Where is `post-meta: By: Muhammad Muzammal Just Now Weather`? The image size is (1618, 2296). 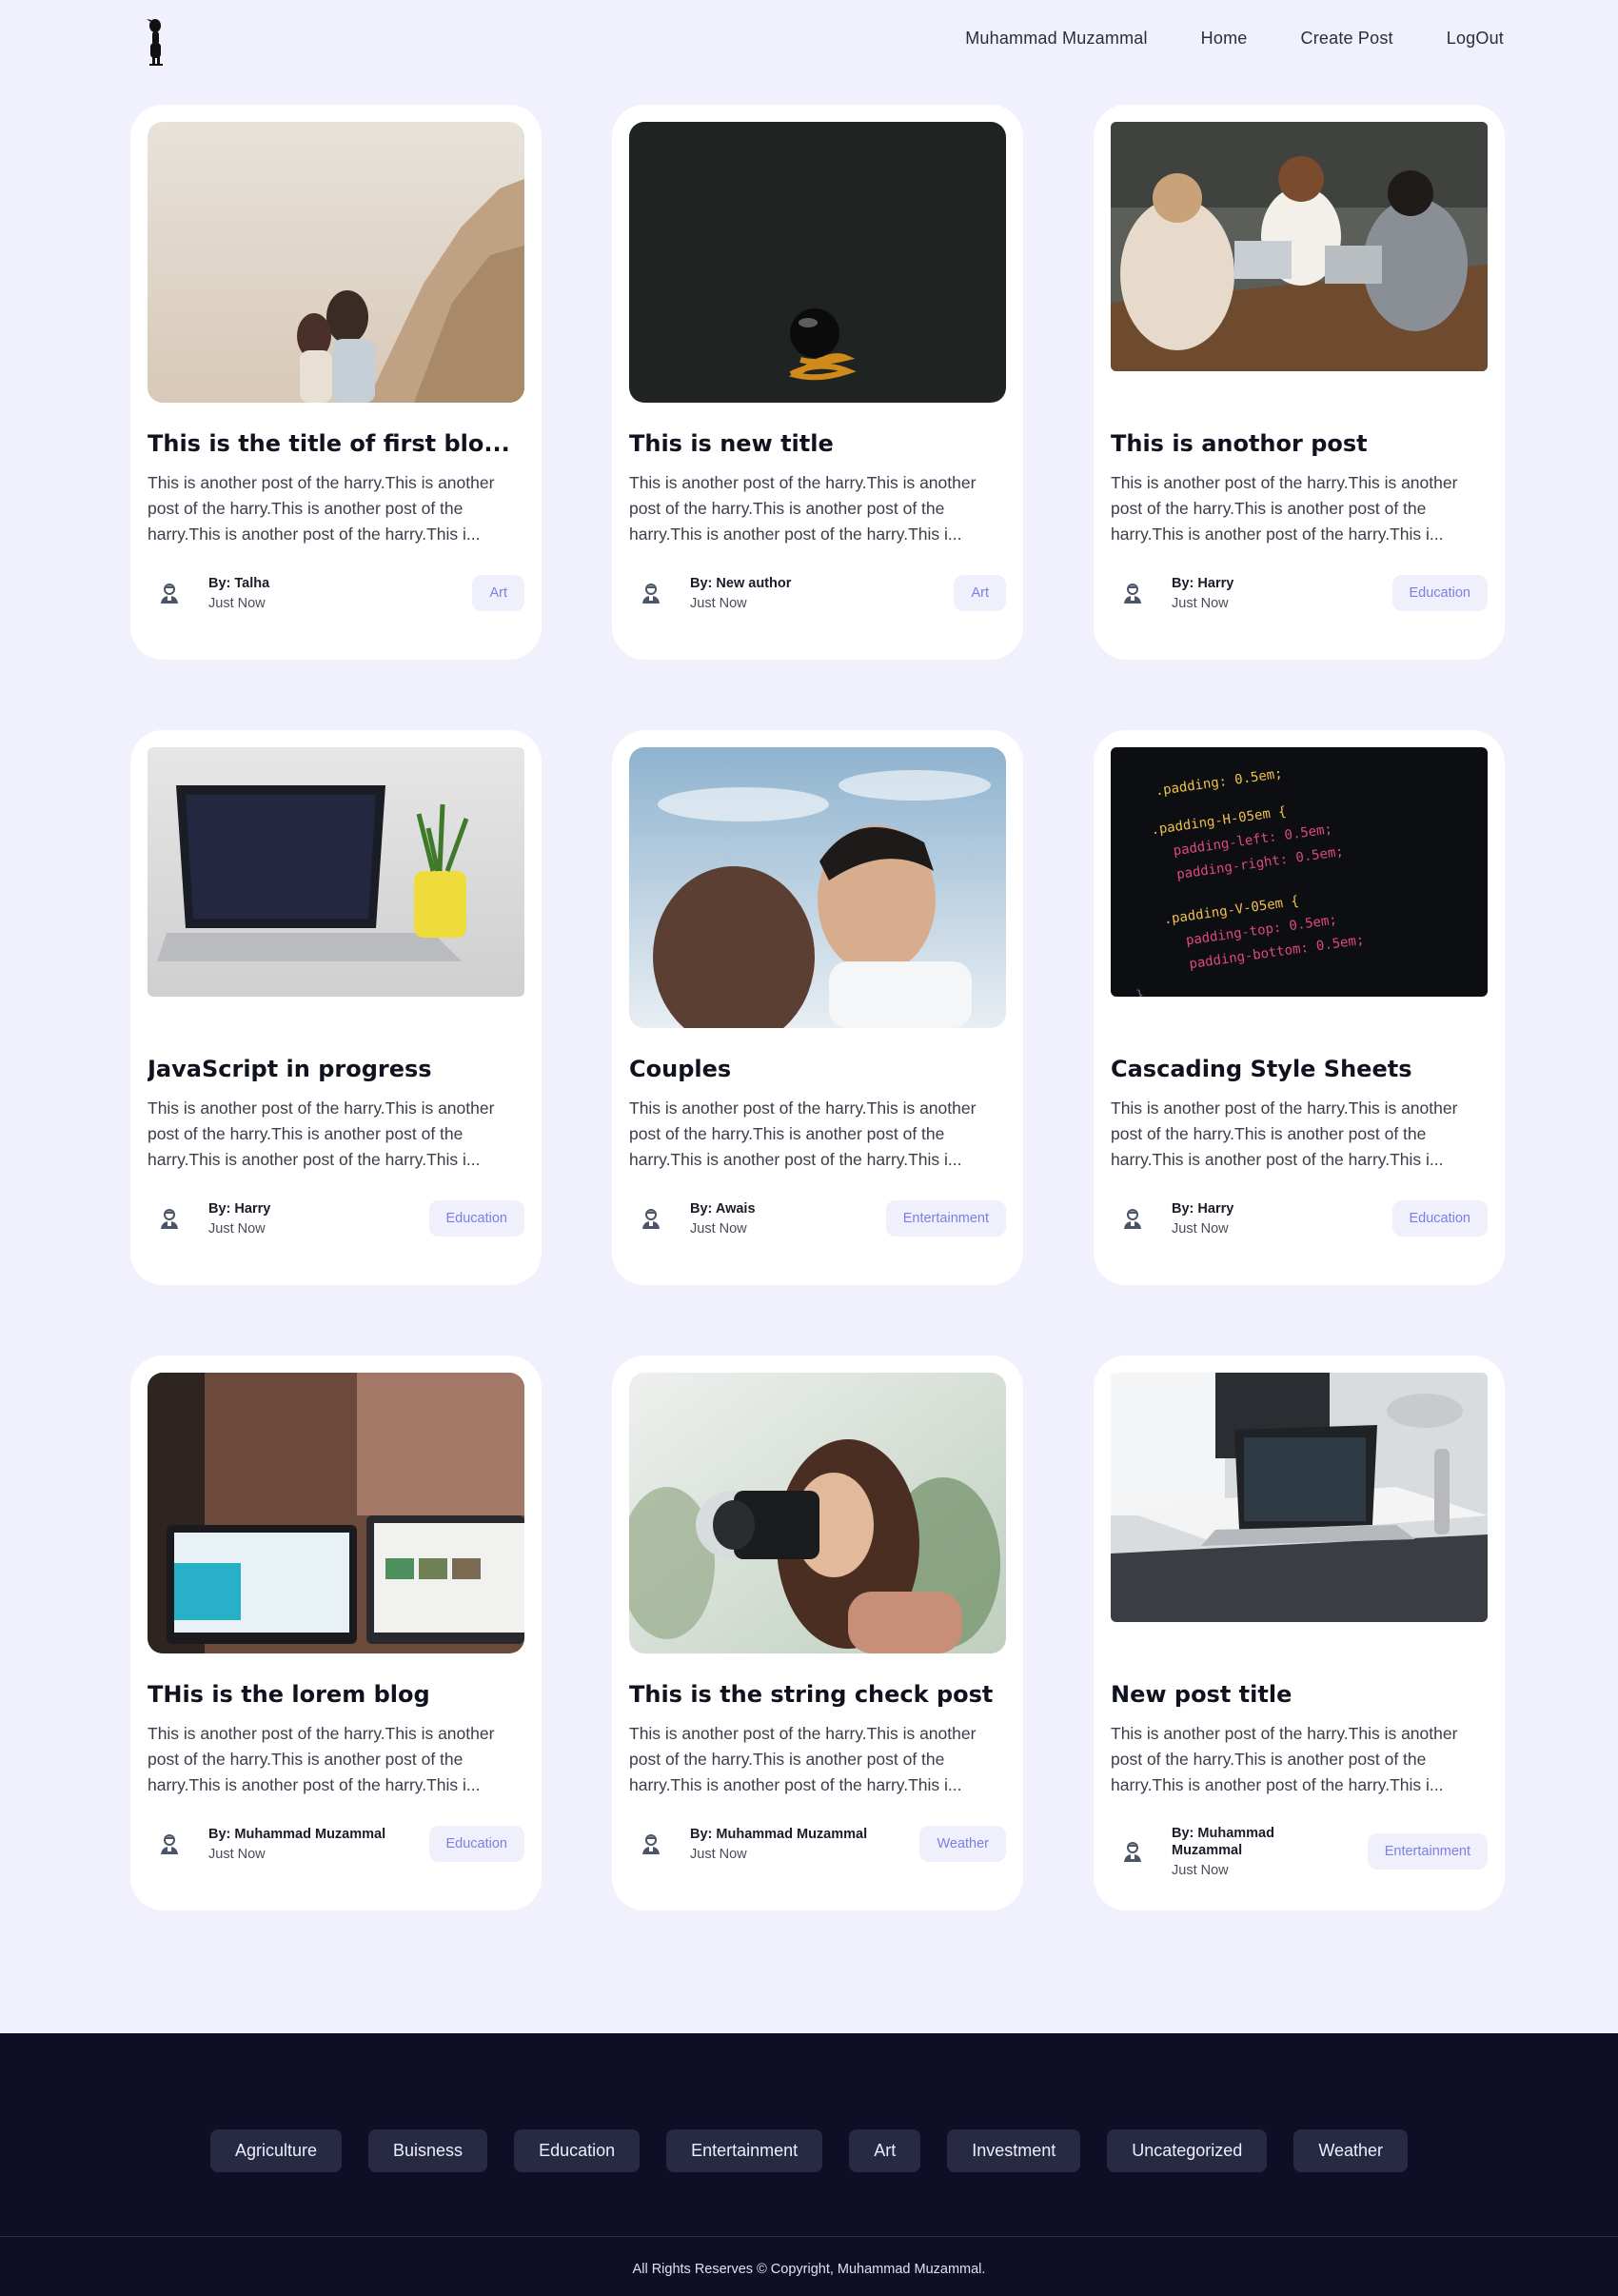 post-meta: By: Muhammad Muzammal Just Now Weather is located at coordinates (817, 1844).